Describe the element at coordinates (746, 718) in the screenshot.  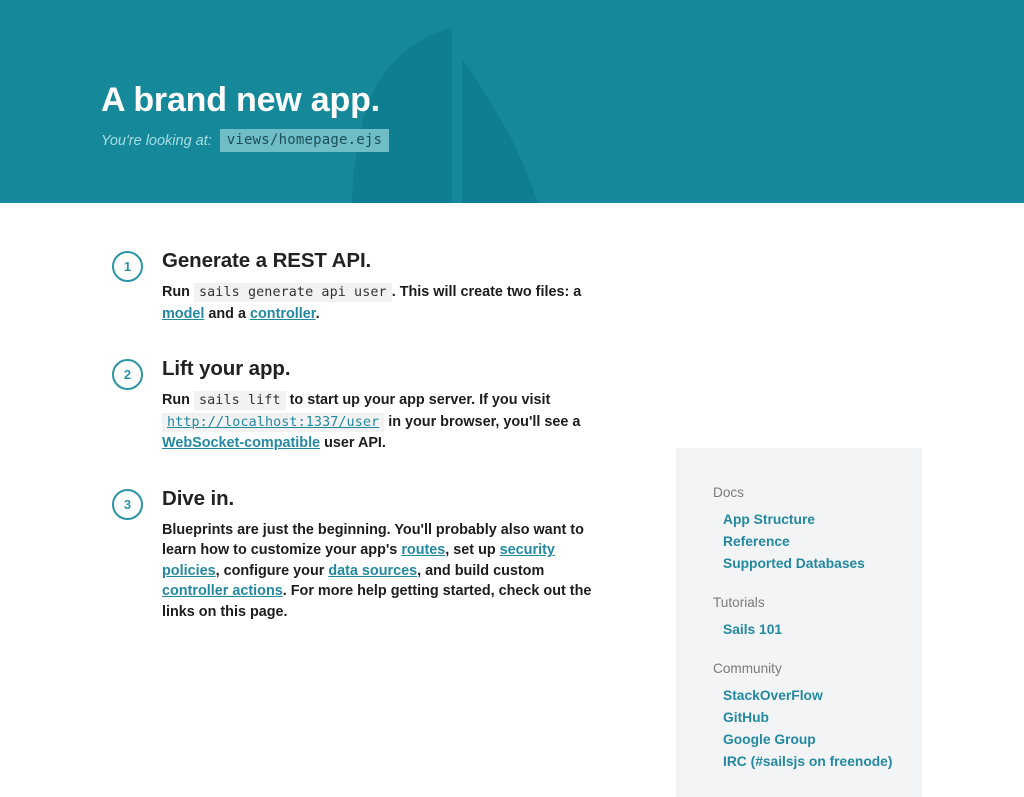
I see `panel-link-github: GitHub` at that location.